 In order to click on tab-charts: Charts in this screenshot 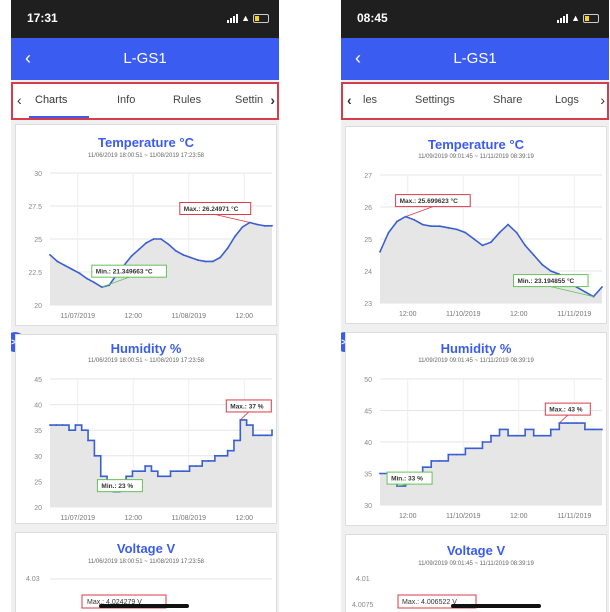, I will do `click(51, 100)`.